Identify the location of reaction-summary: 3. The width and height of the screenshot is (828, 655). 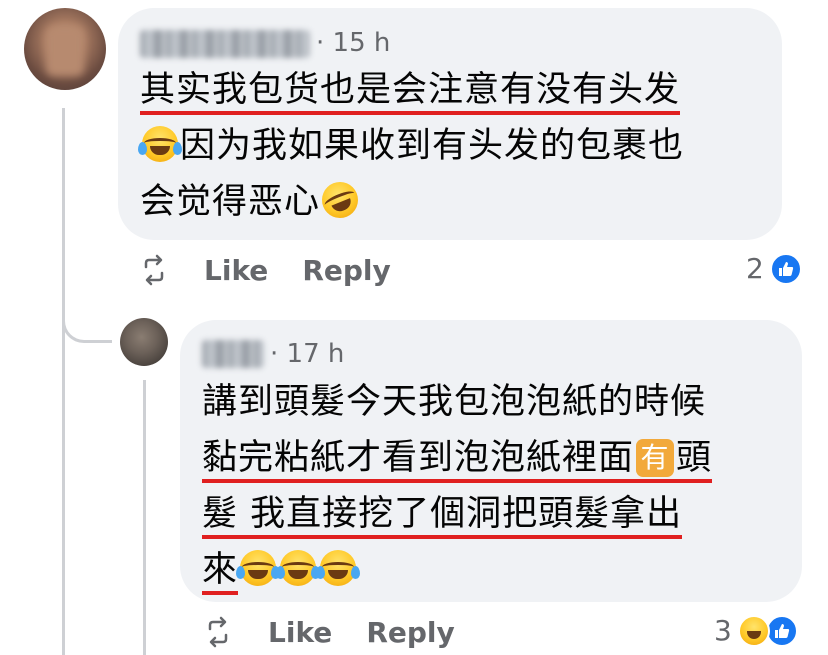
(756, 630).